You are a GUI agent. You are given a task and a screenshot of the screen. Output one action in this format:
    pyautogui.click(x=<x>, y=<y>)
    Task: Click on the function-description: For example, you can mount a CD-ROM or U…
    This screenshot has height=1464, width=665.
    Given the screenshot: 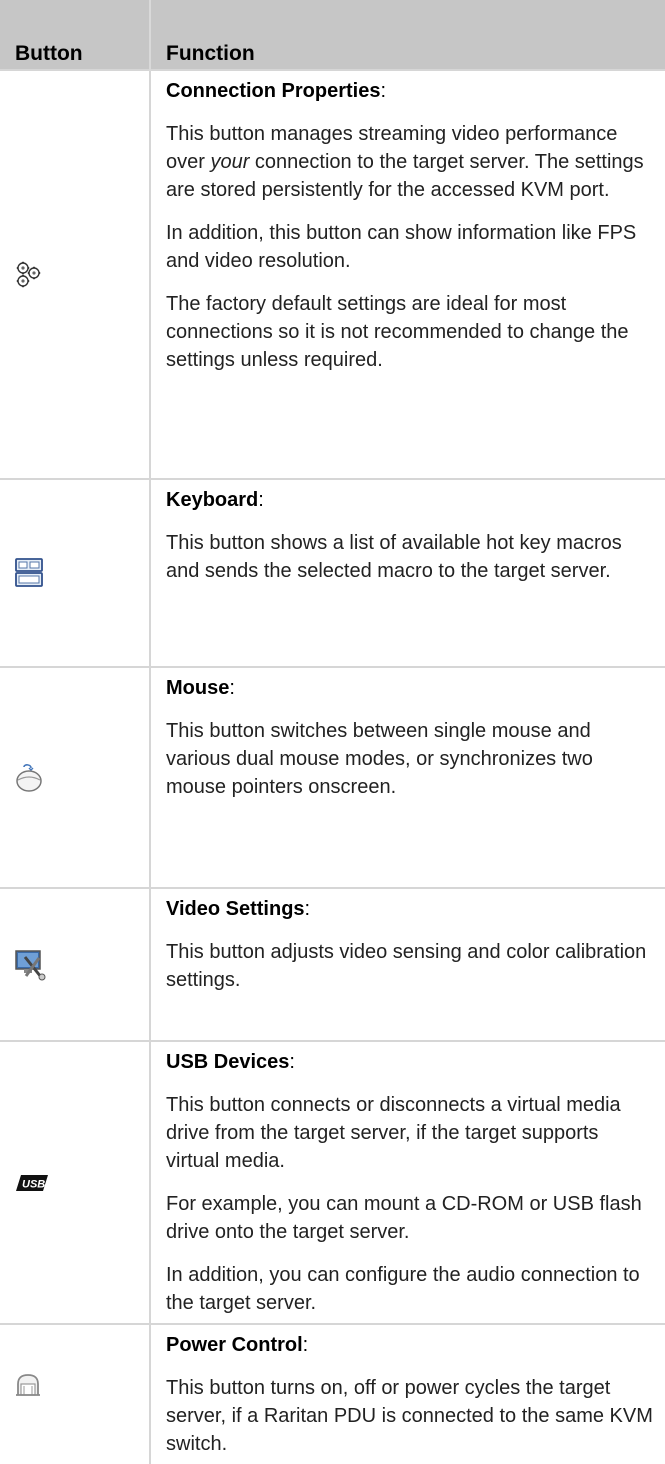 What is the action you would take?
    pyautogui.click(x=404, y=1218)
    